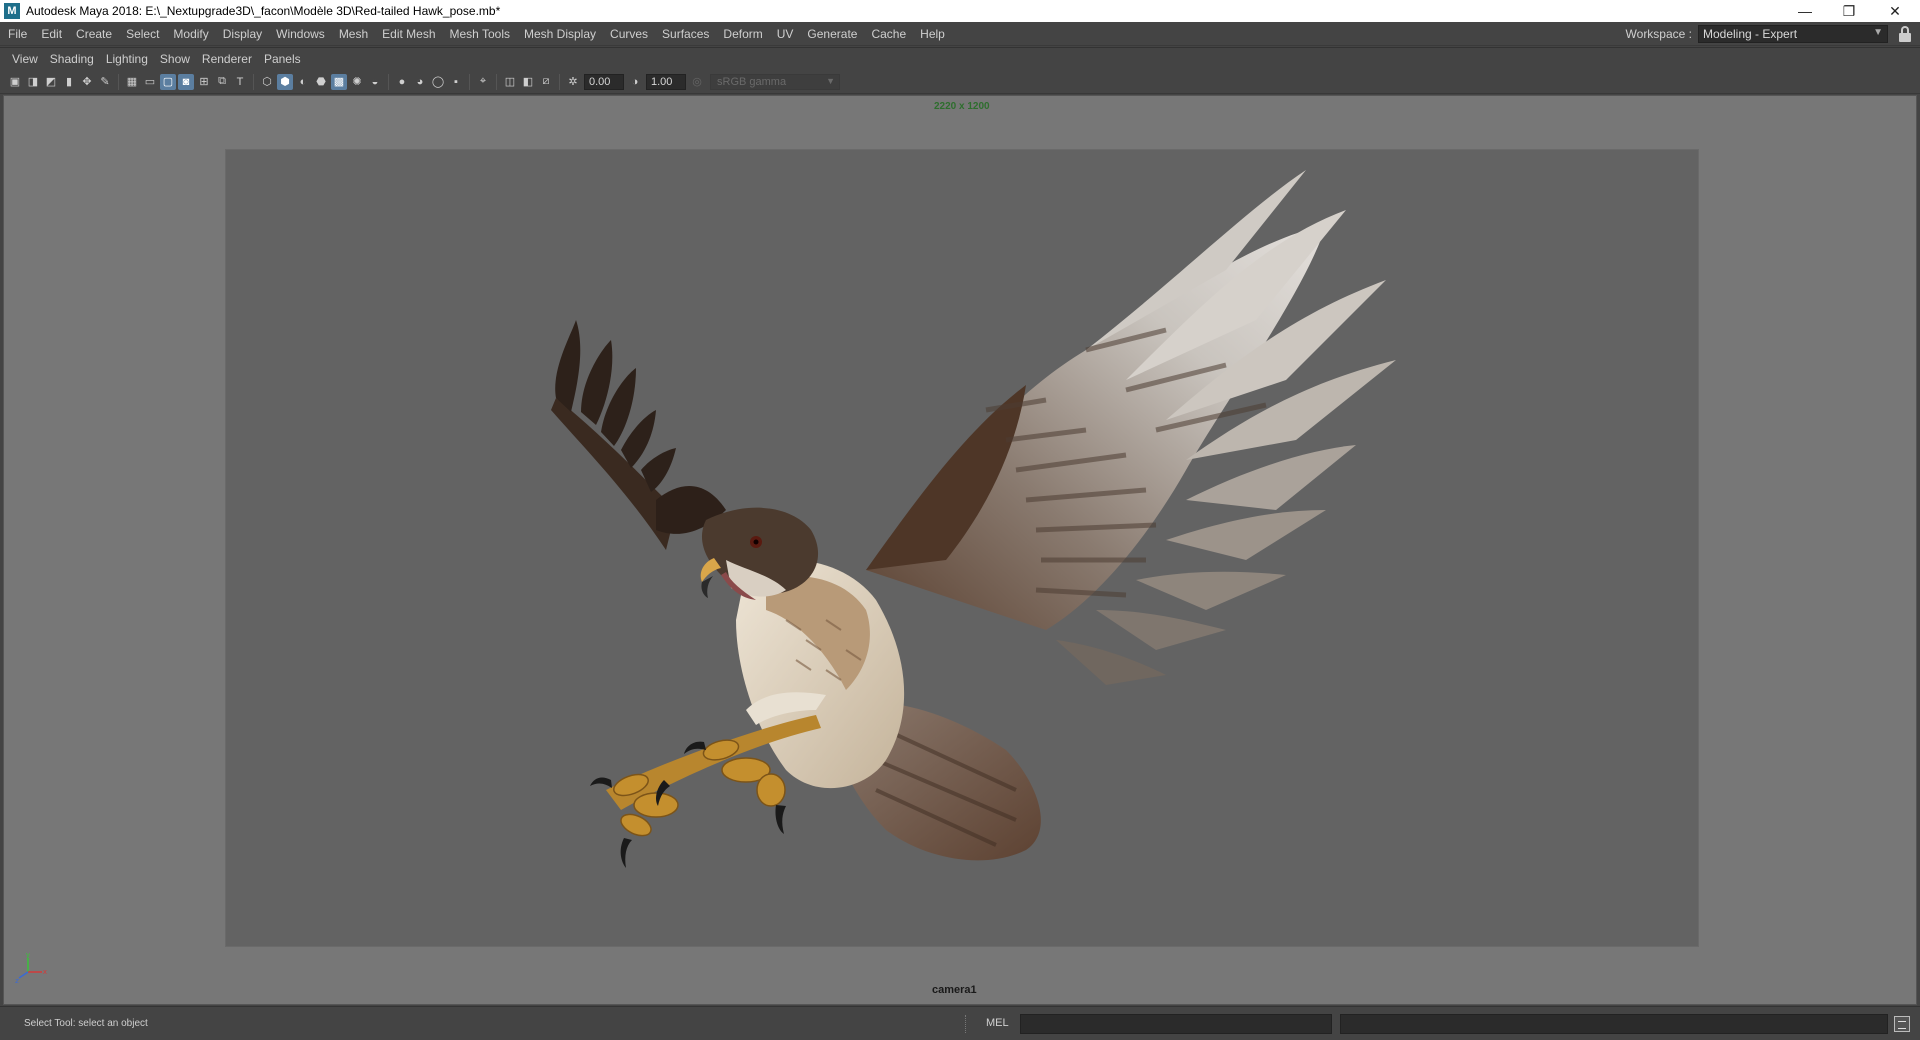 The image size is (1920, 1040). I want to click on menu-edit-mesh: Edit Mesh, so click(408, 34).